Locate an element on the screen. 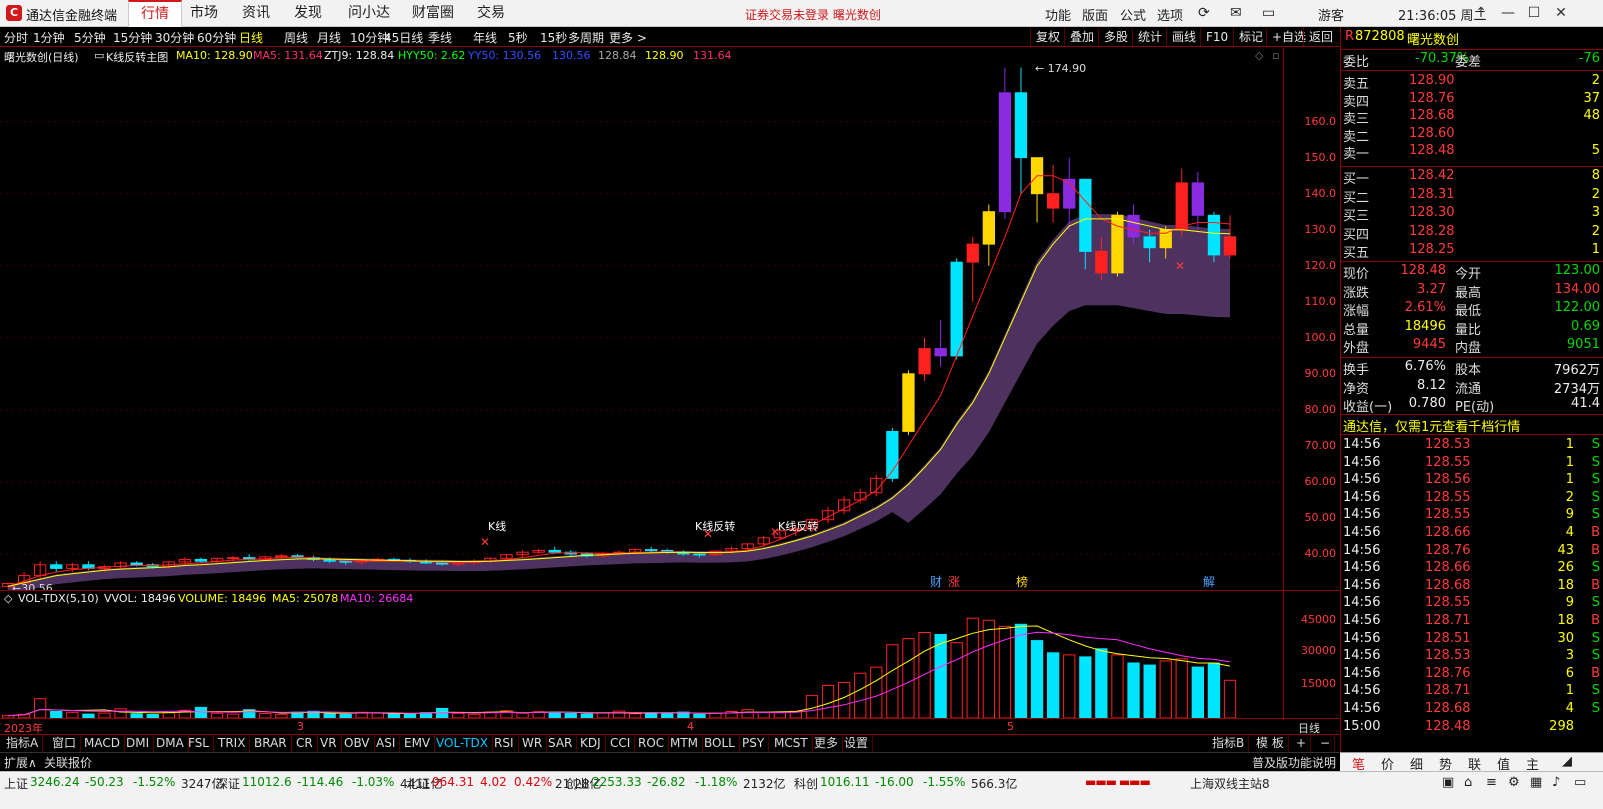 The height and width of the screenshot is (809, 1603). tool-button-6: 标记 is located at coordinates (1250, 37).